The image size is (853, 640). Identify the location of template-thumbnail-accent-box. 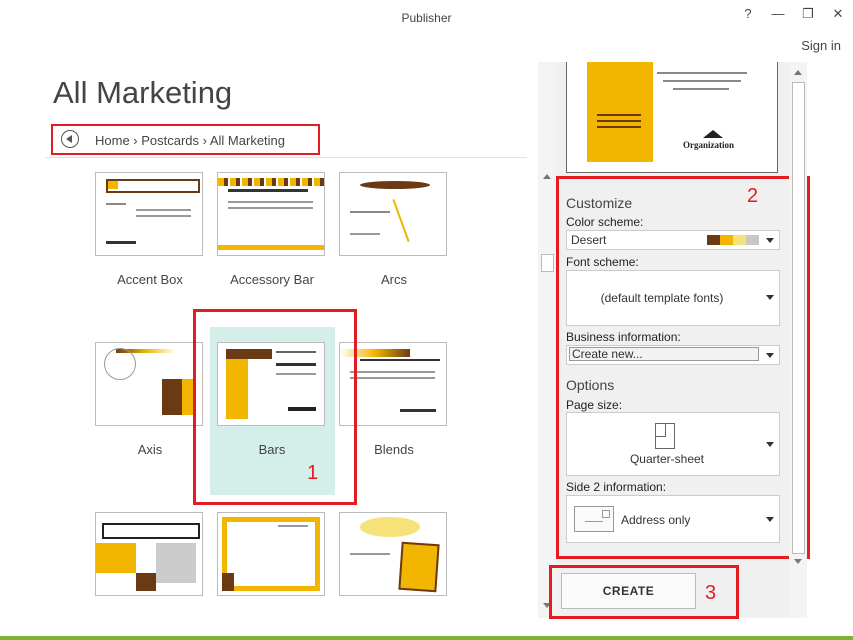
(149, 214).